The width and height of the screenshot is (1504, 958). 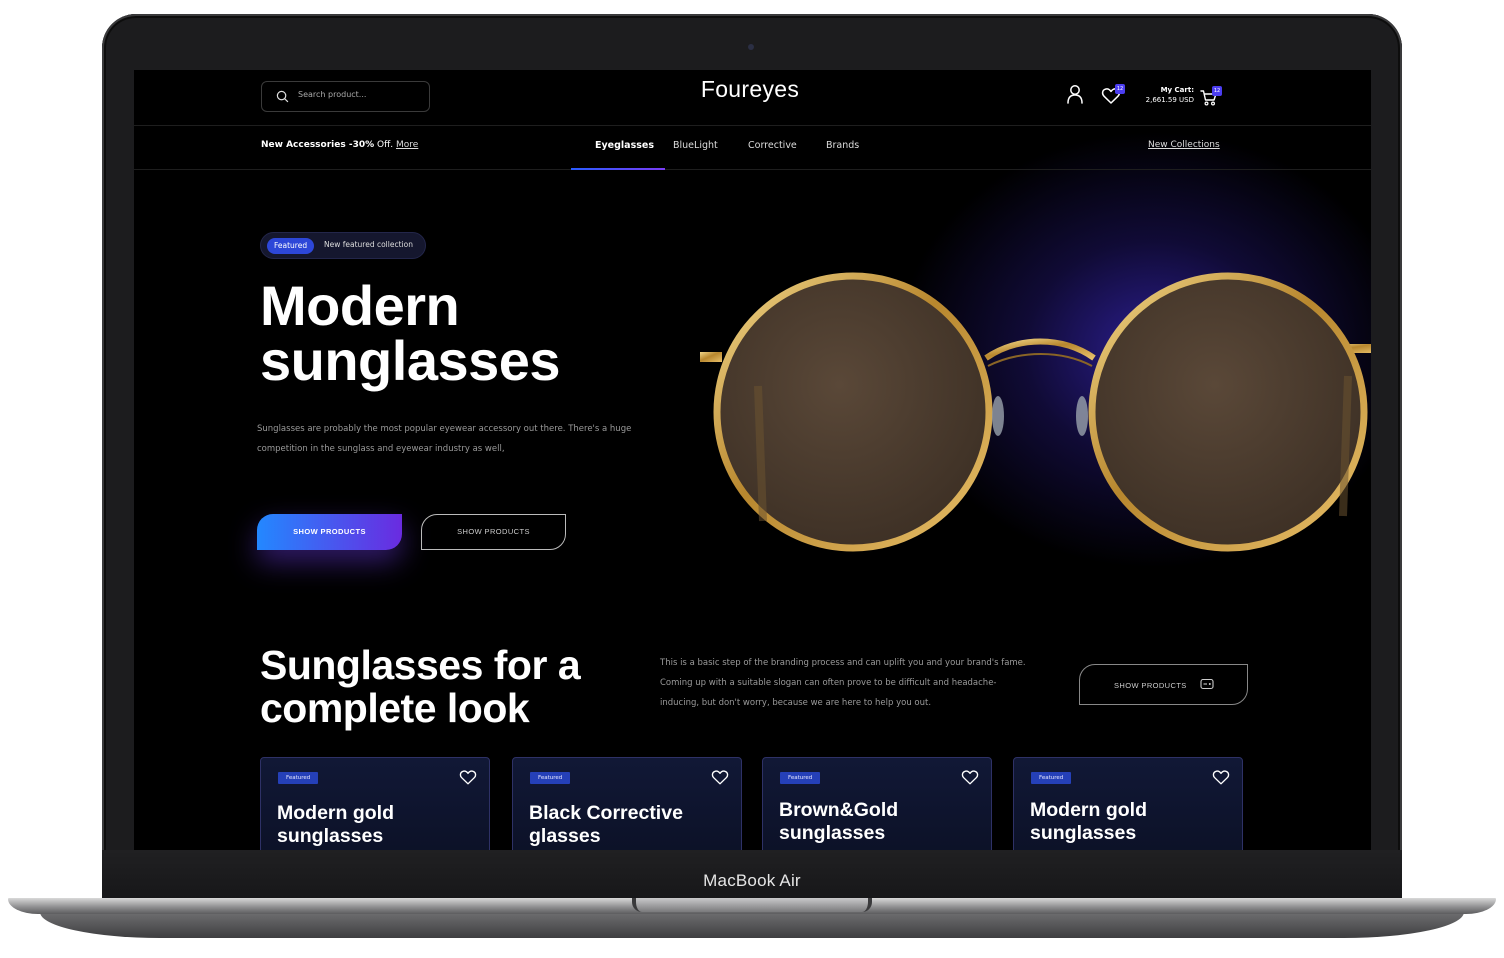 What do you see at coordinates (1207, 684) in the screenshot?
I see `card-icon` at bounding box center [1207, 684].